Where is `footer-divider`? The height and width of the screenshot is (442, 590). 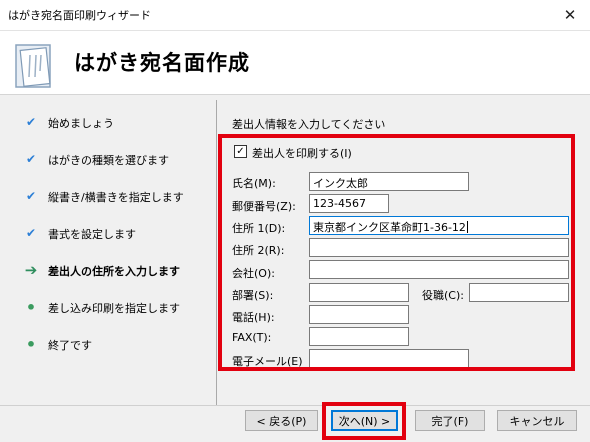 footer-divider is located at coordinates (295, 405).